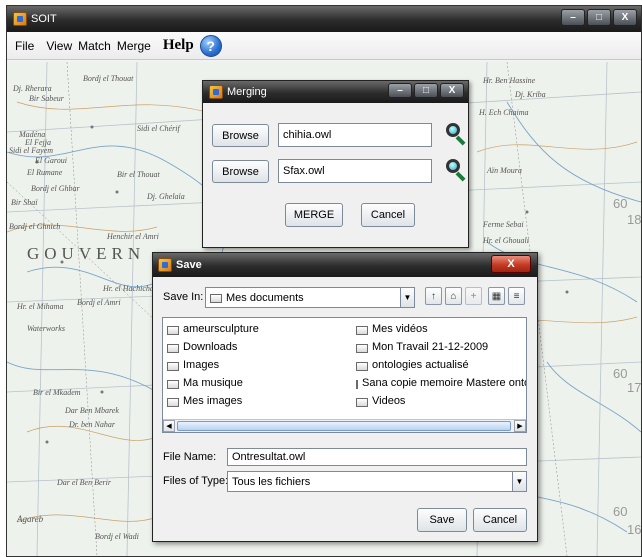 This screenshot has height=557, width=642. I want to click on list-item: Sana copie memoire Mastere ontolc, so click(441, 383).